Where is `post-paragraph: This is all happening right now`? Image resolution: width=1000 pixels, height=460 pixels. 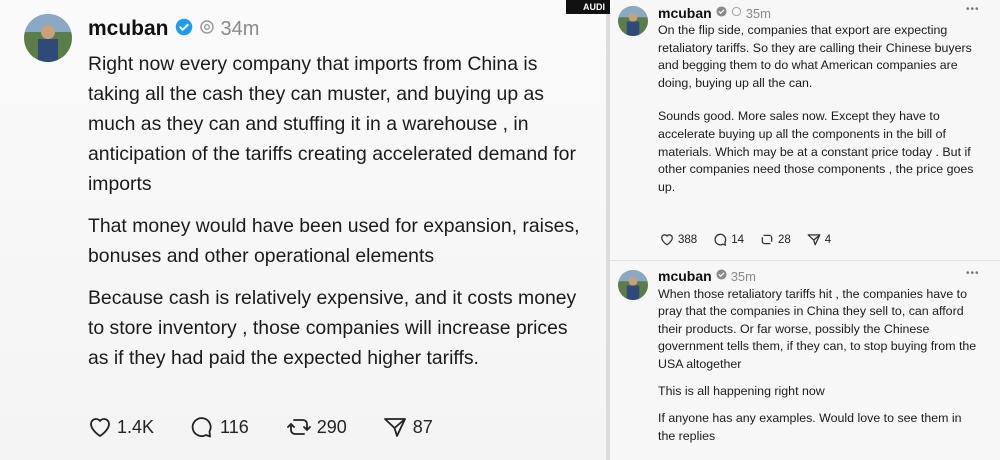 post-paragraph: This is all happening right now is located at coordinates (741, 391).